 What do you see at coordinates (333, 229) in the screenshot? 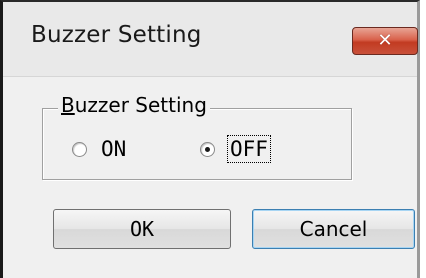
I see `cancel-button: Cancel` at bounding box center [333, 229].